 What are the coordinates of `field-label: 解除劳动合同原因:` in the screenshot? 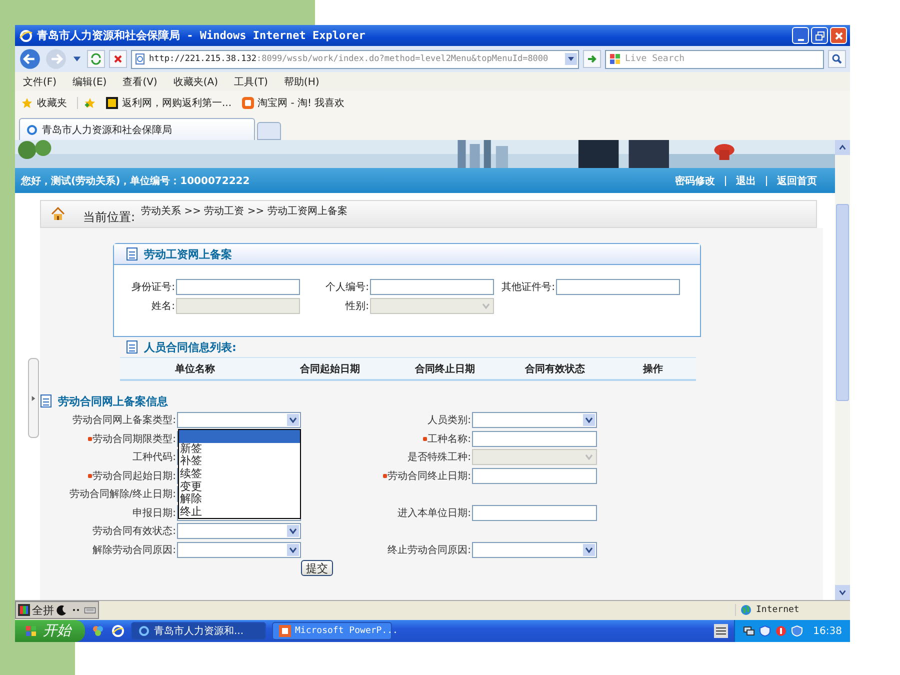 It's located at (134, 550).